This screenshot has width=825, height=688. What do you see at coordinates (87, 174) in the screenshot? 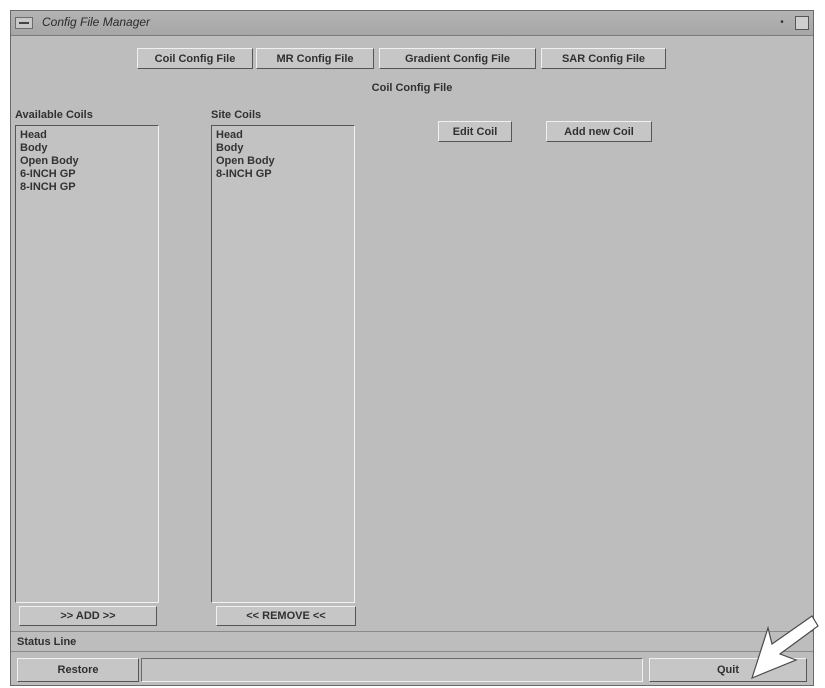
I see `list-item: 6-INCH GP` at bounding box center [87, 174].